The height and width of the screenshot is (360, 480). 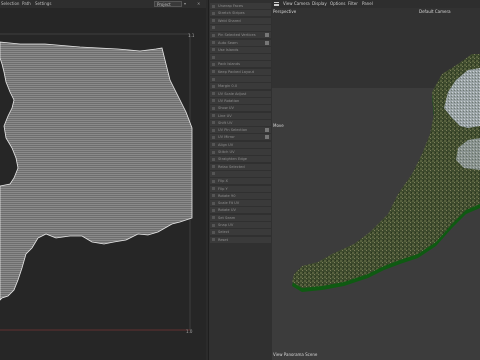 I want to click on settings-row: Keep Packed Layout, so click(x=240, y=71).